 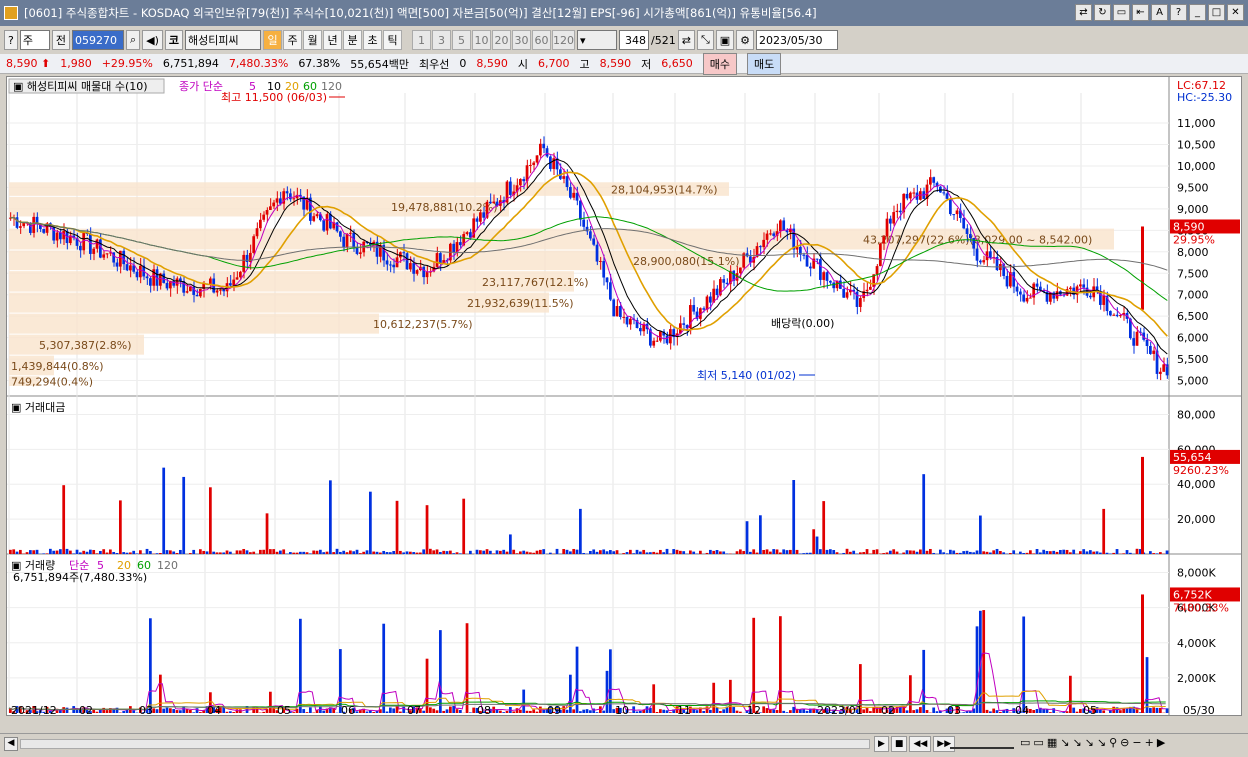 What do you see at coordinates (1025, 742) in the screenshot?
I see `rect-icon: ▭` at bounding box center [1025, 742].